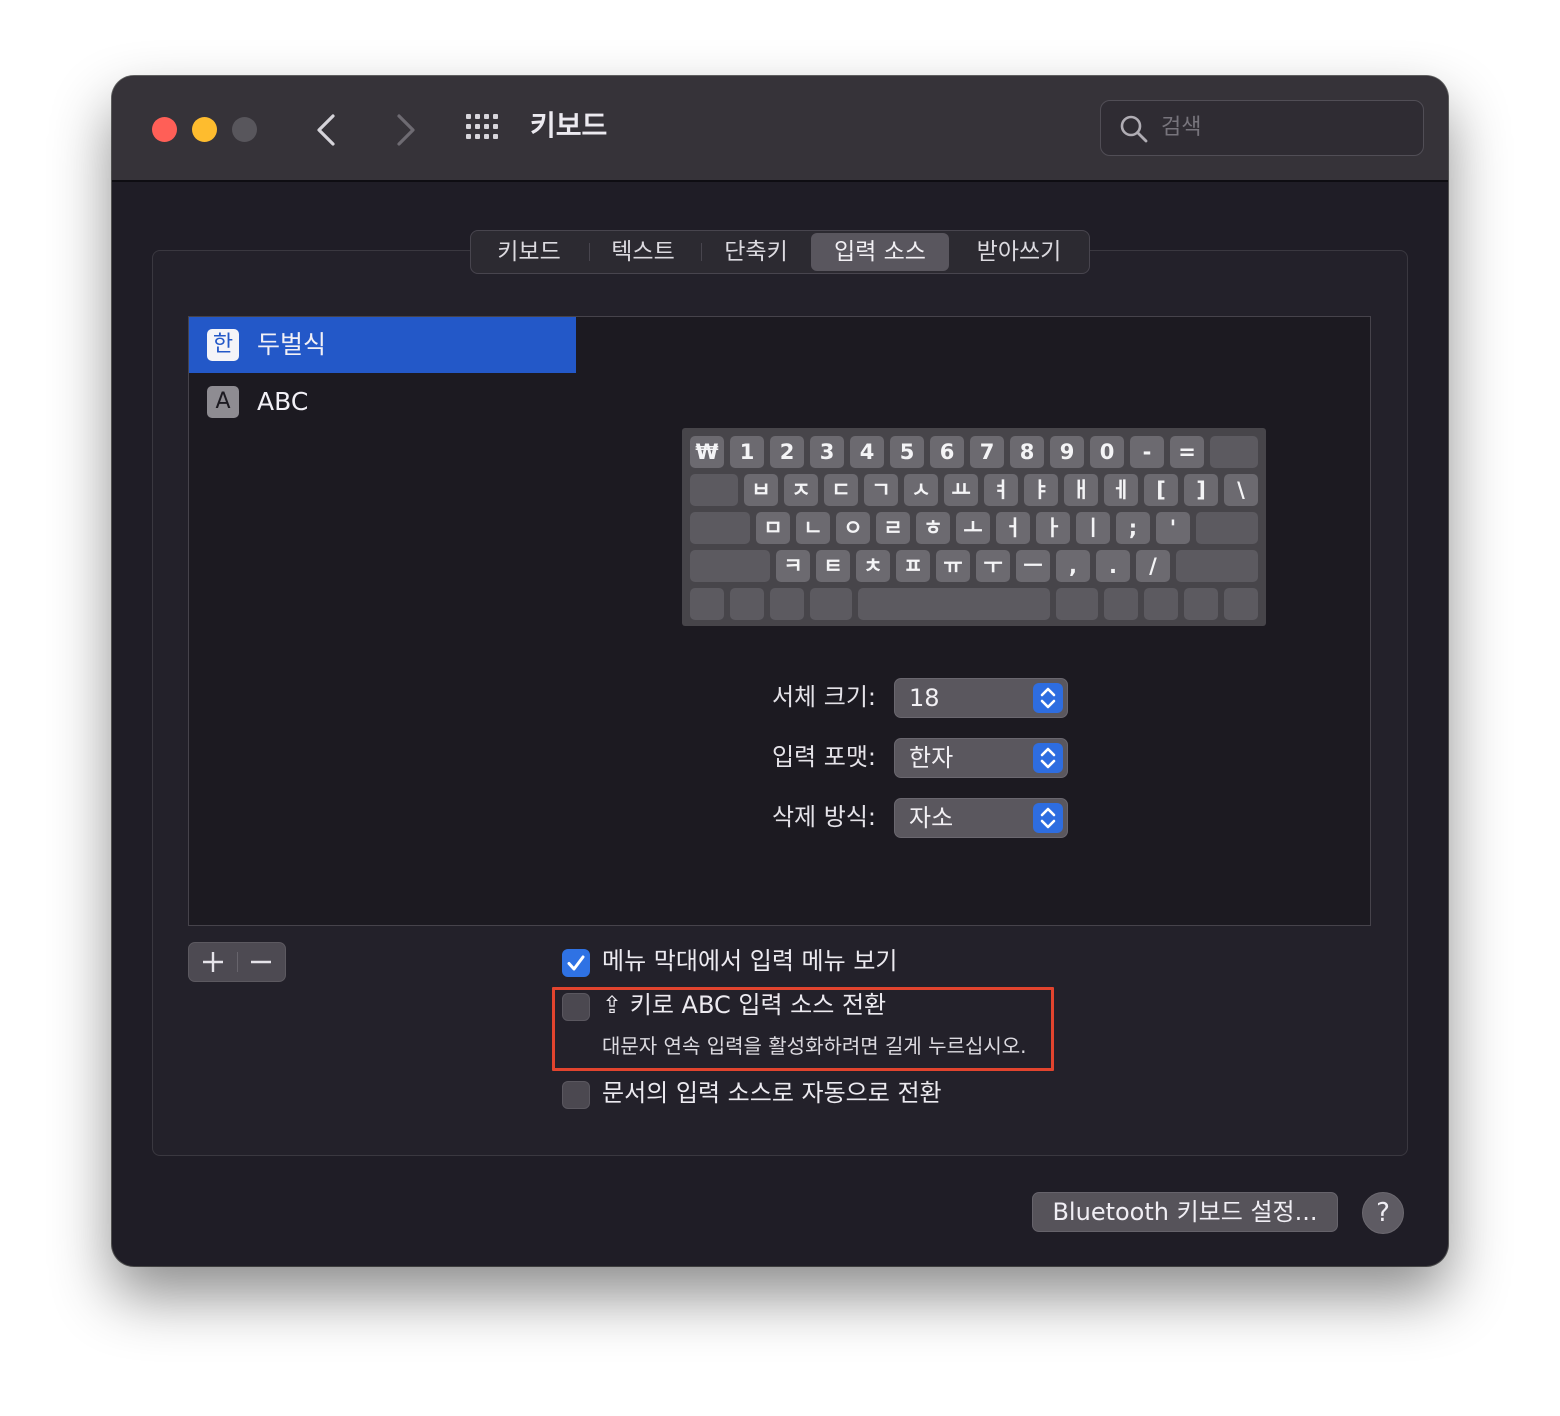 The height and width of the screenshot is (1416, 1560). I want to click on forward-button, so click(404, 130).